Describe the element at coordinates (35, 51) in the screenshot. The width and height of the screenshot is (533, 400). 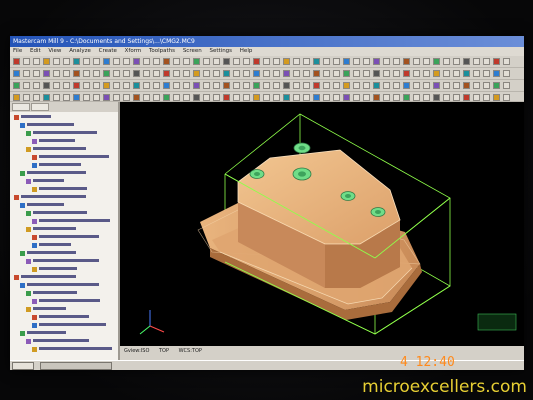
I see `menu-item: Edit` at that location.